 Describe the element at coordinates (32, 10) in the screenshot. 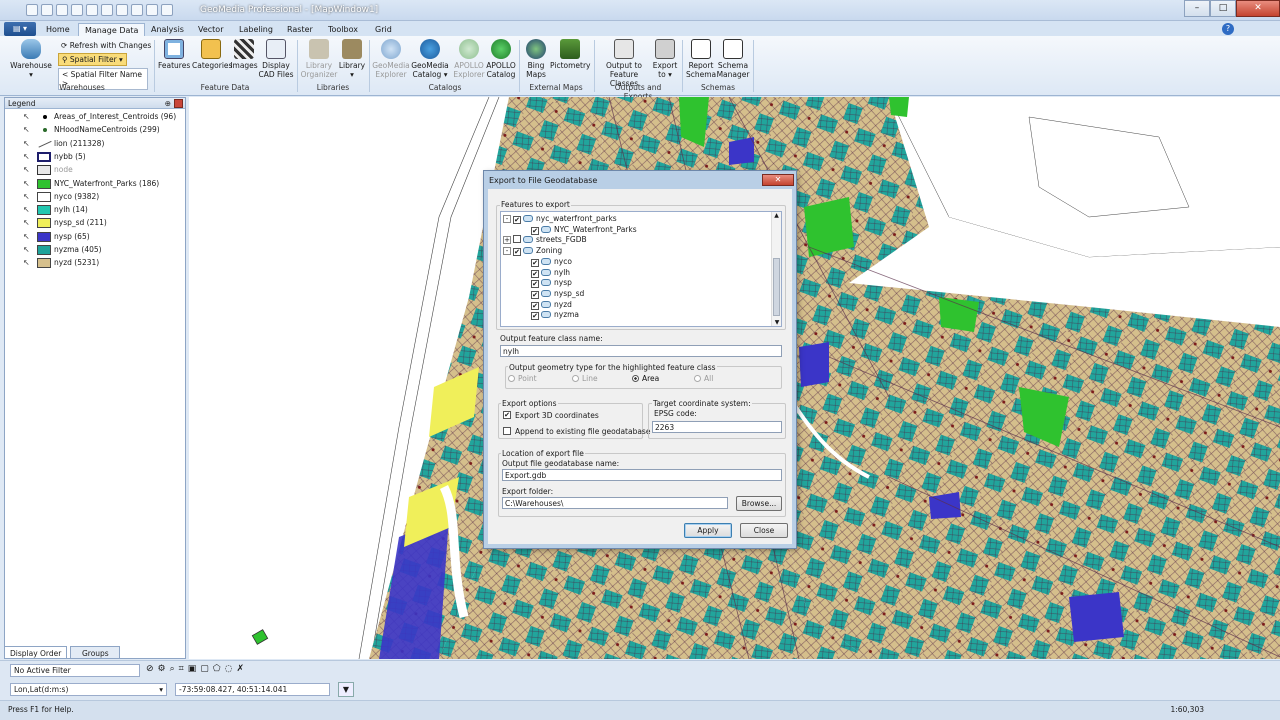

I see `new-icon` at that location.